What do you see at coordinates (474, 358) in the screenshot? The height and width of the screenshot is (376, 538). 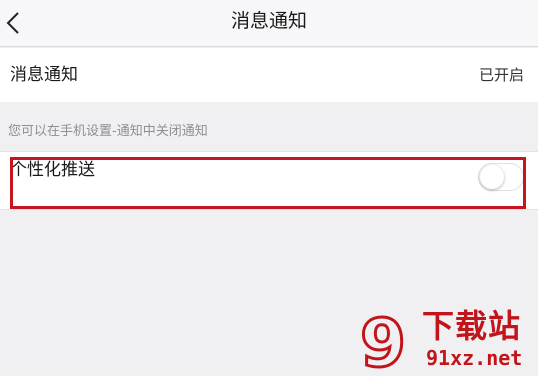 I see `watermark-url: 91xz.net` at bounding box center [474, 358].